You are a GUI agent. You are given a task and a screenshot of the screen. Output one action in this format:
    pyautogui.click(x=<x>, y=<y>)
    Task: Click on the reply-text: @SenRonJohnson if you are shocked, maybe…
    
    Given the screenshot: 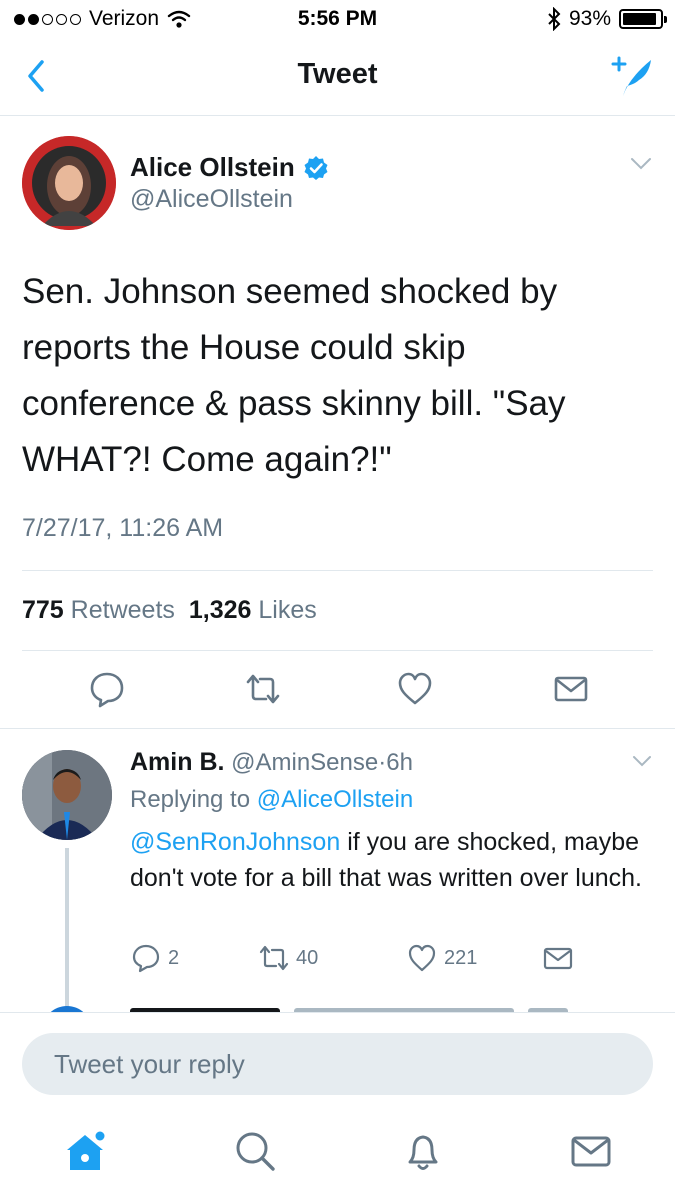 What is the action you would take?
    pyautogui.click(x=390, y=860)
    